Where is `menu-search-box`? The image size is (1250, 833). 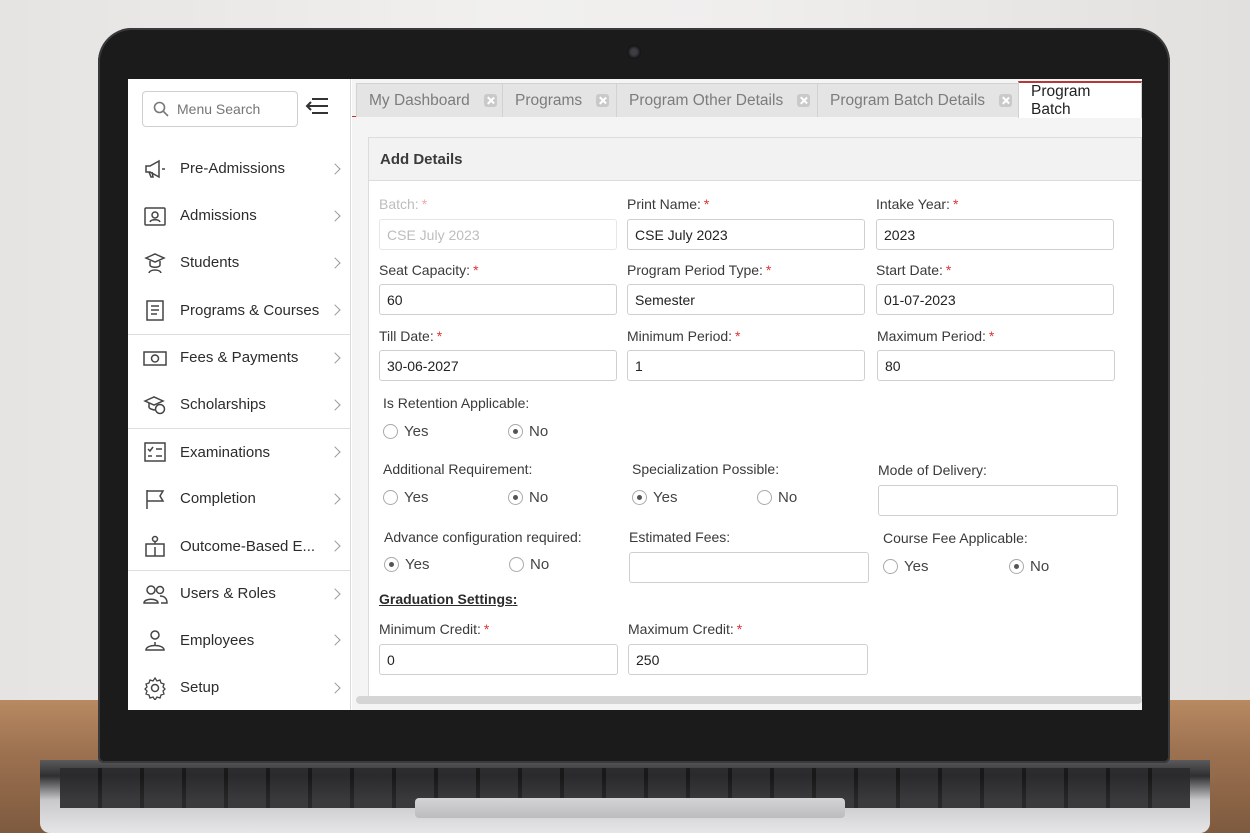
menu-search-box is located at coordinates (220, 109).